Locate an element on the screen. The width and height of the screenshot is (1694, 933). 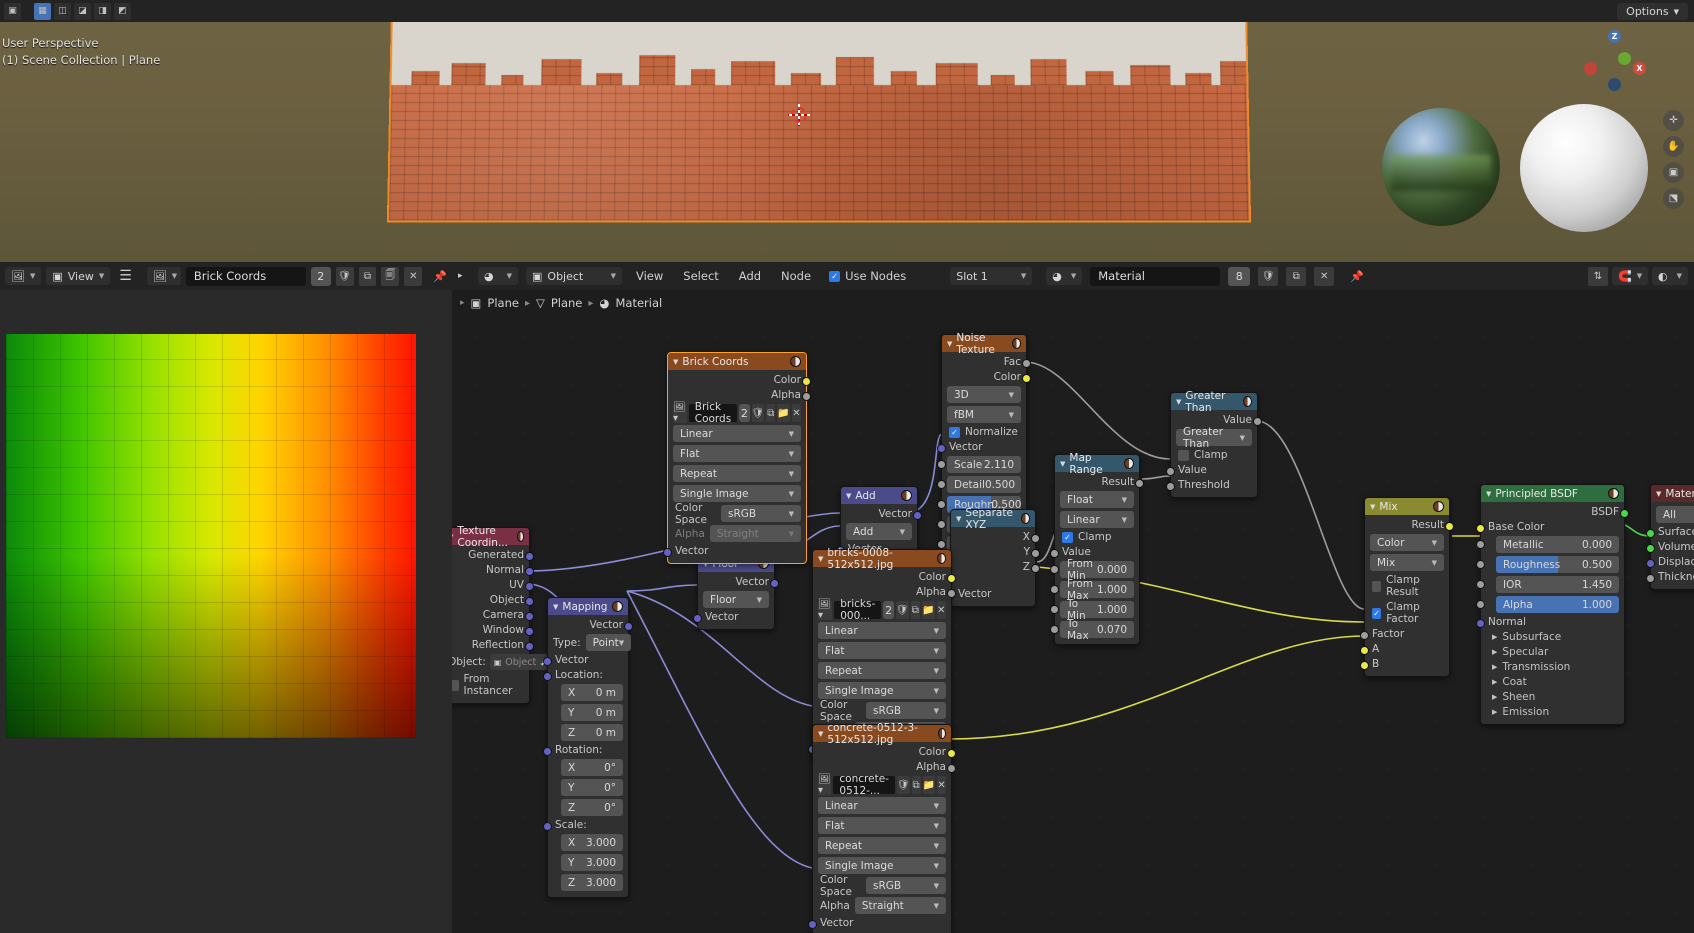
operation-dropdown: Floor ▼ is located at coordinates (736, 599).